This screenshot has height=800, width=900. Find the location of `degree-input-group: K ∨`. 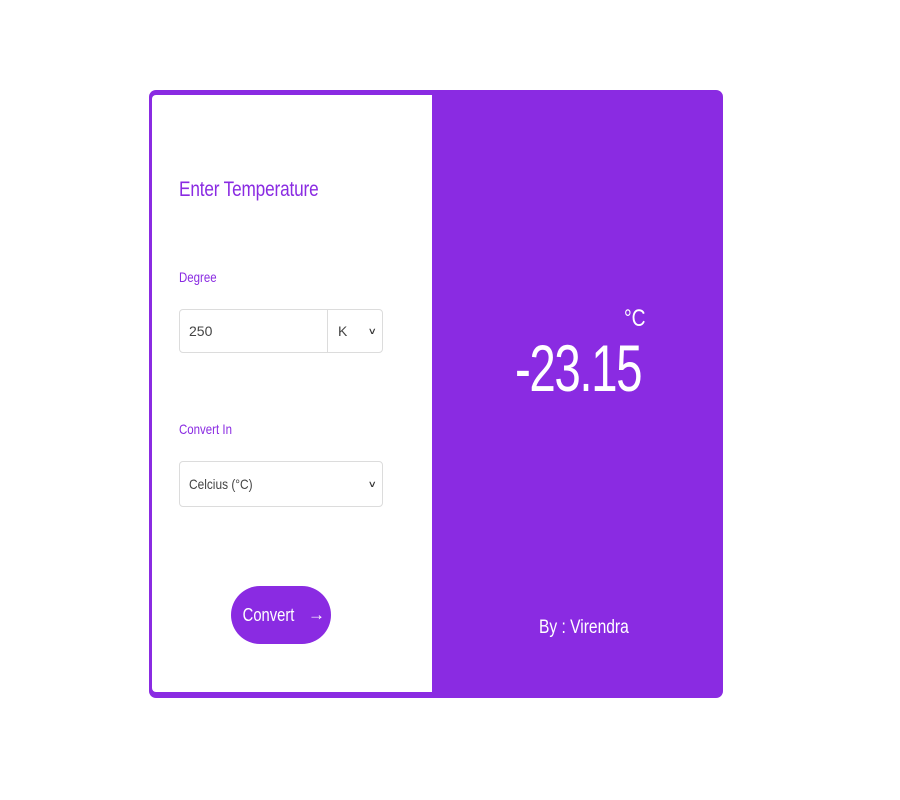

degree-input-group: K ∨ is located at coordinates (281, 331).